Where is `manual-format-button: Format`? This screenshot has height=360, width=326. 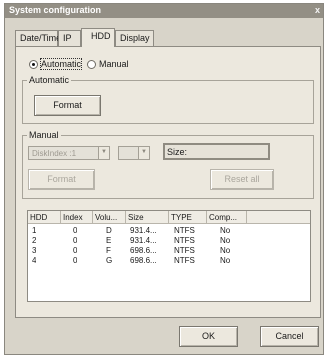 manual-format-button: Format is located at coordinates (61, 179).